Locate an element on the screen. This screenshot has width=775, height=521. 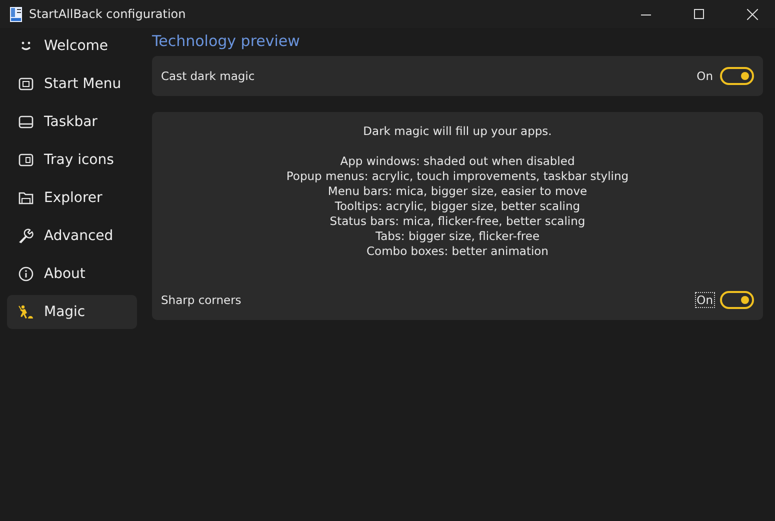
setting-label: Sharp corners is located at coordinates (201, 300).